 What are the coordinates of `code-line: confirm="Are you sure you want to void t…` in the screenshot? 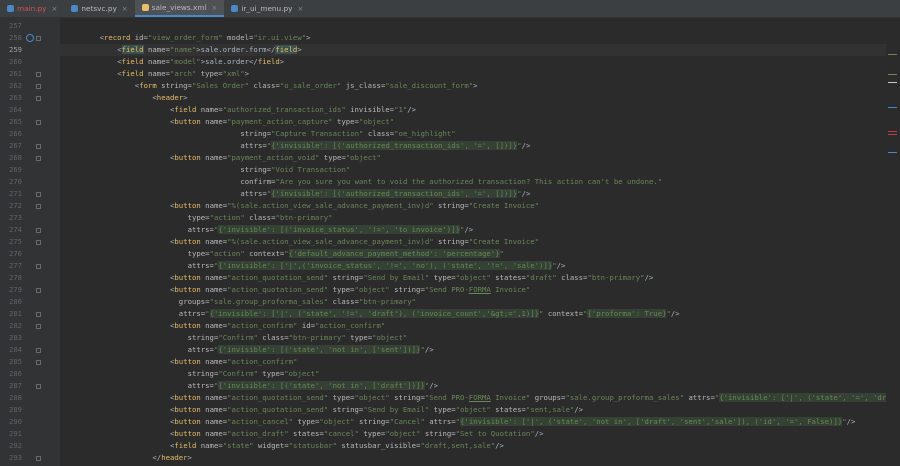 It's located at (473, 182).